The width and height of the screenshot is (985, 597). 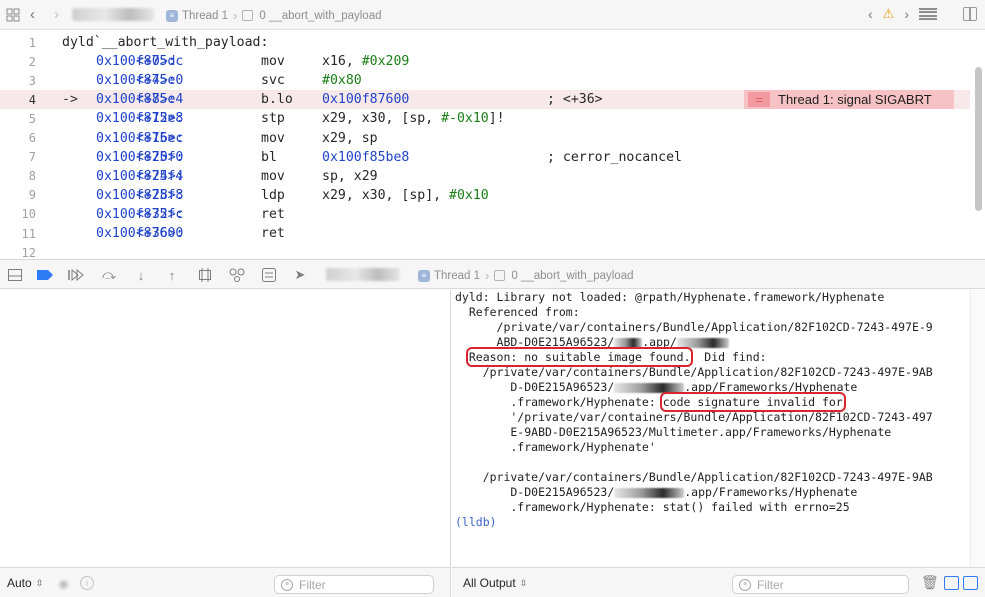 I want to click on console-text: (lldb), so click(x=476, y=522).